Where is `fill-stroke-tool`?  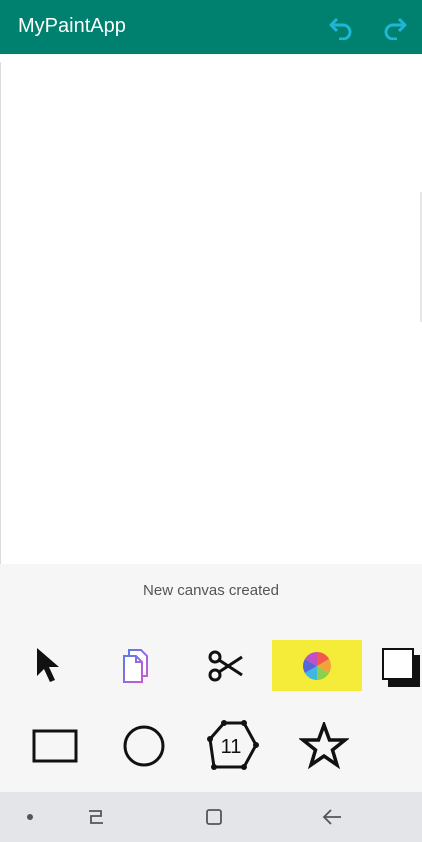
fill-stroke-tool is located at coordinates (400, 666).